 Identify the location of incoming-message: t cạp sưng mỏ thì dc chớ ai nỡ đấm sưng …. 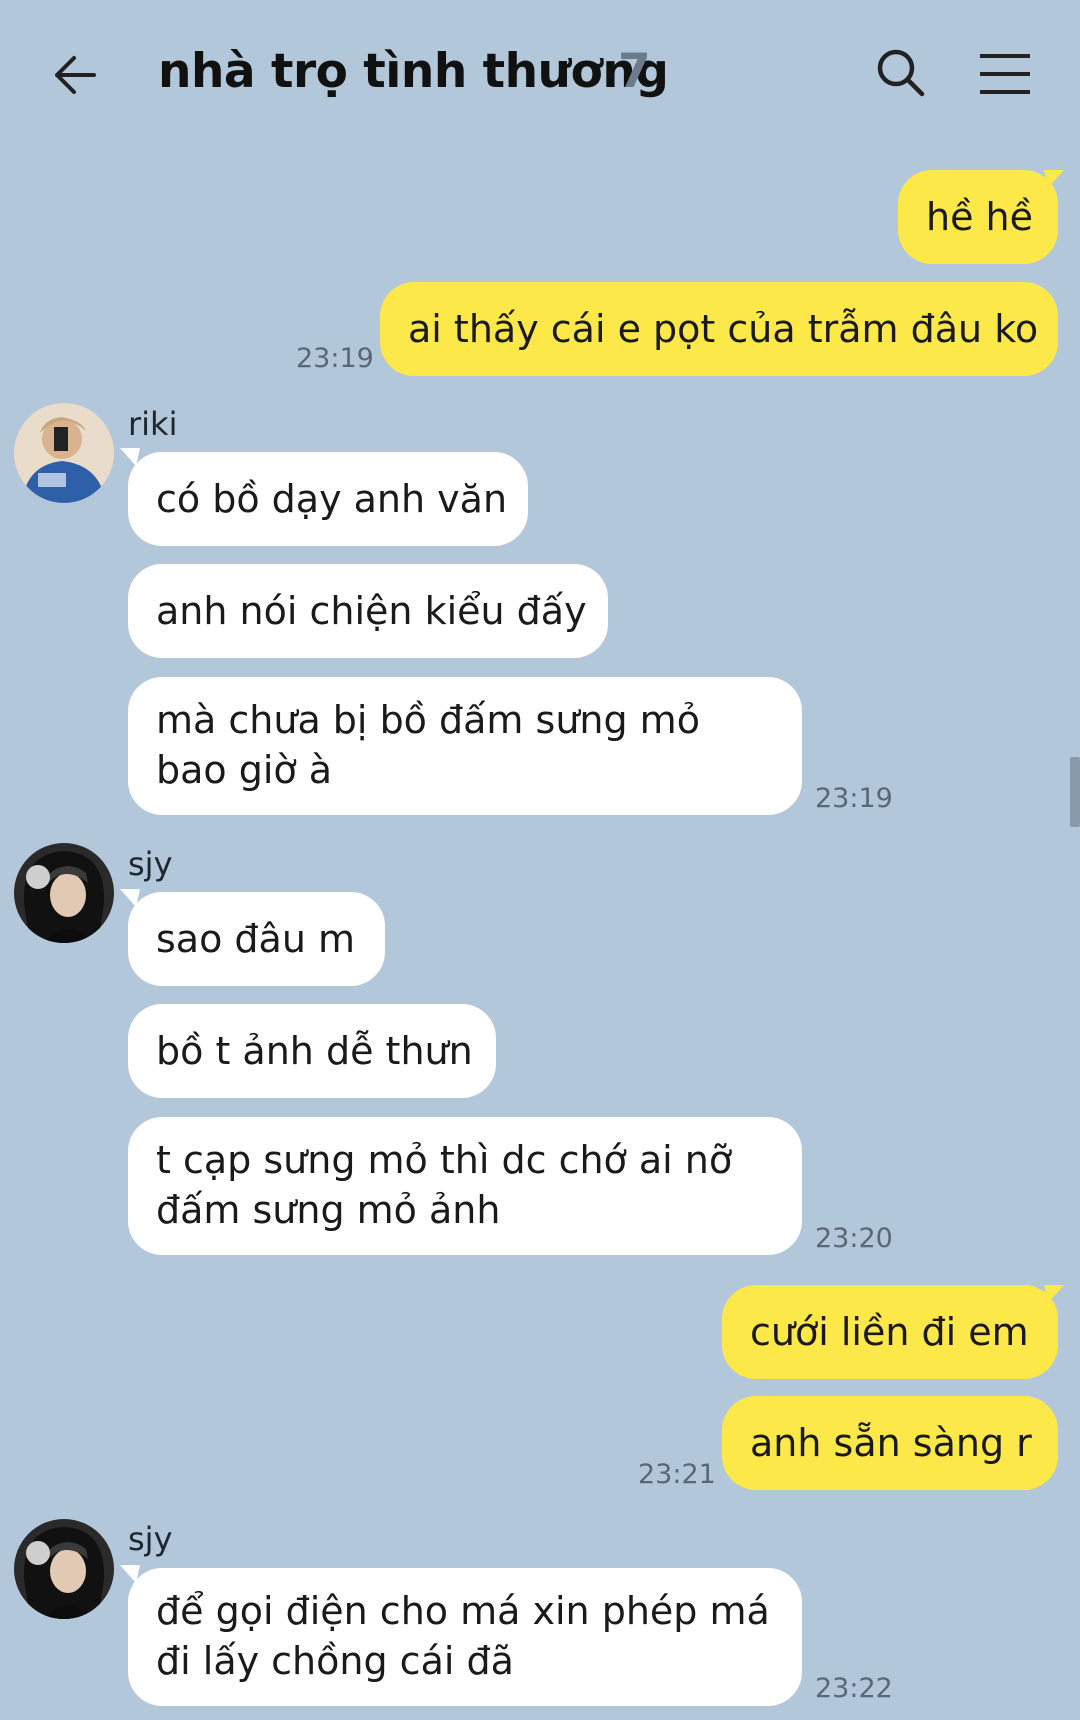
(465, 1186).